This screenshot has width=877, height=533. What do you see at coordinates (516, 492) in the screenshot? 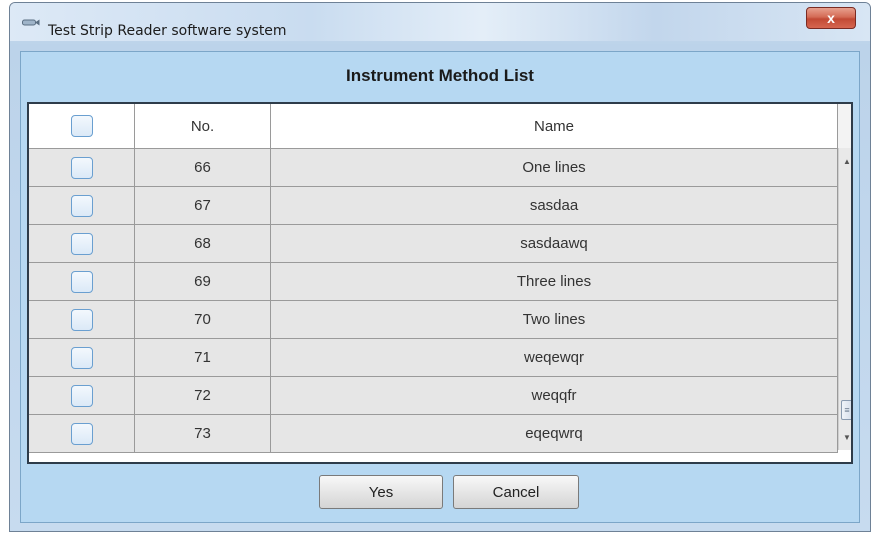
I see `cancel-button: Cancel` at bounding box center [516, 492].